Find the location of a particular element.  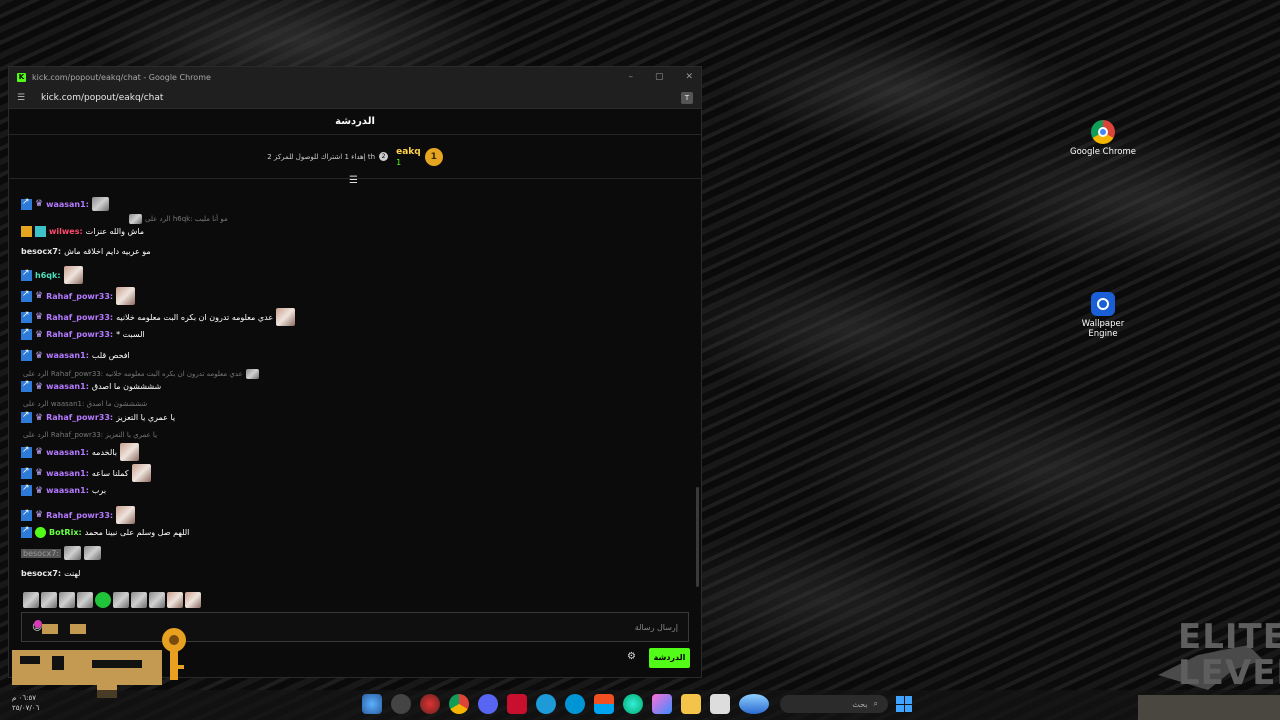

collapse-icon: ☰ is located at coordinates (353, 180).